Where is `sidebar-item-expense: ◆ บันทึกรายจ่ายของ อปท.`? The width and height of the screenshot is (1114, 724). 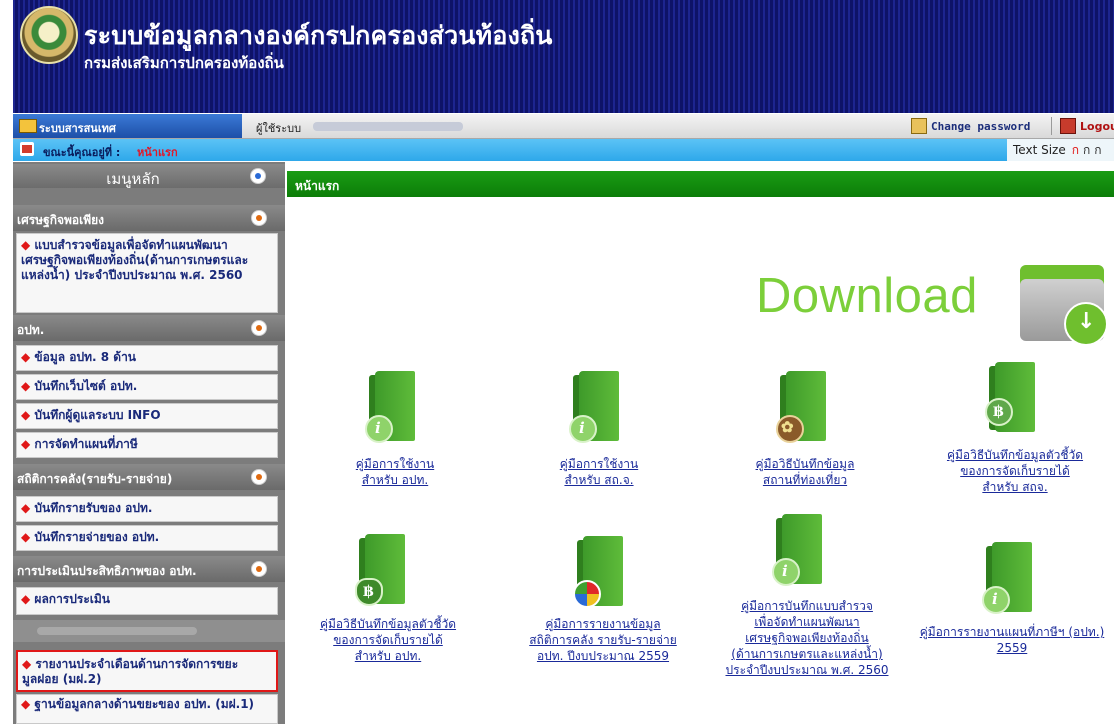
sidebar-item-expense: ◆ บันทึกรายจ่ายของ อปท. is located at coordinates (147, 538).